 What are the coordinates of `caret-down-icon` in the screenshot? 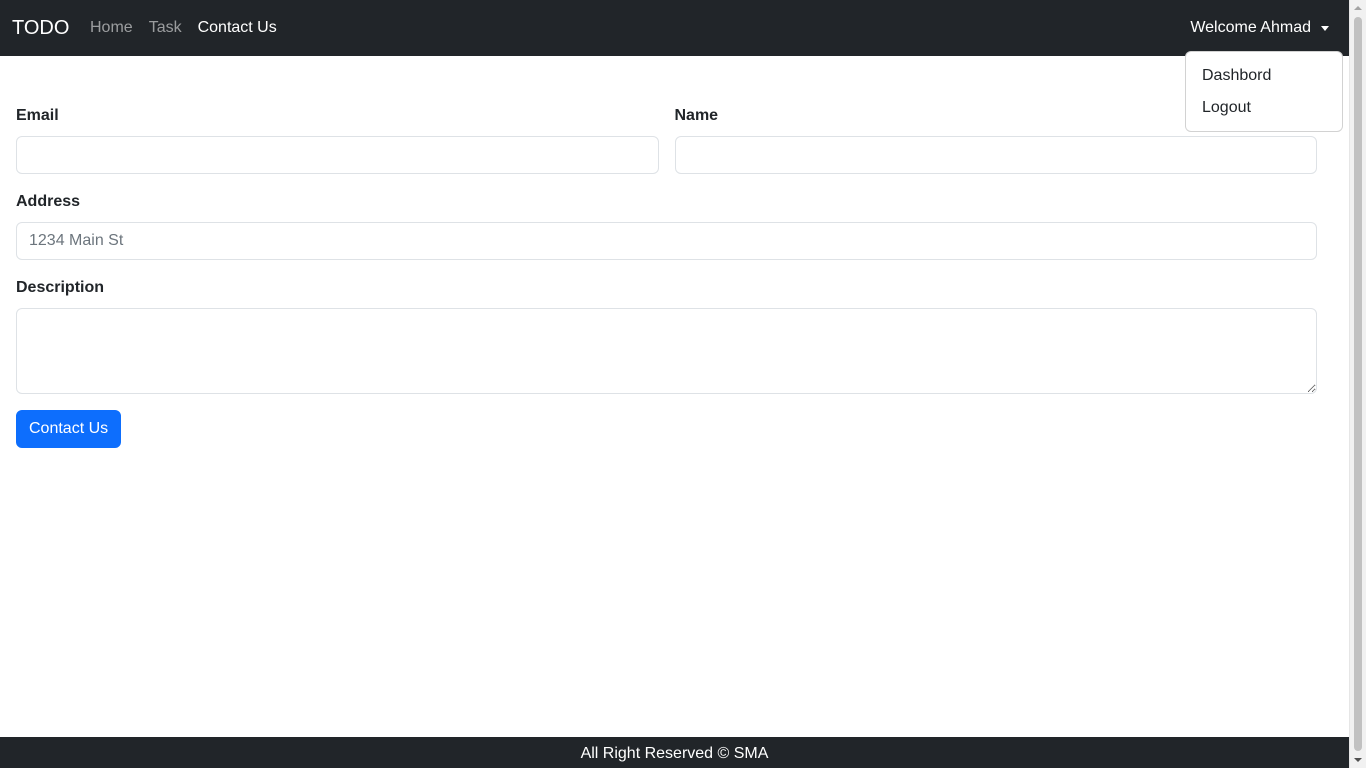 It's located at (1325, 28).